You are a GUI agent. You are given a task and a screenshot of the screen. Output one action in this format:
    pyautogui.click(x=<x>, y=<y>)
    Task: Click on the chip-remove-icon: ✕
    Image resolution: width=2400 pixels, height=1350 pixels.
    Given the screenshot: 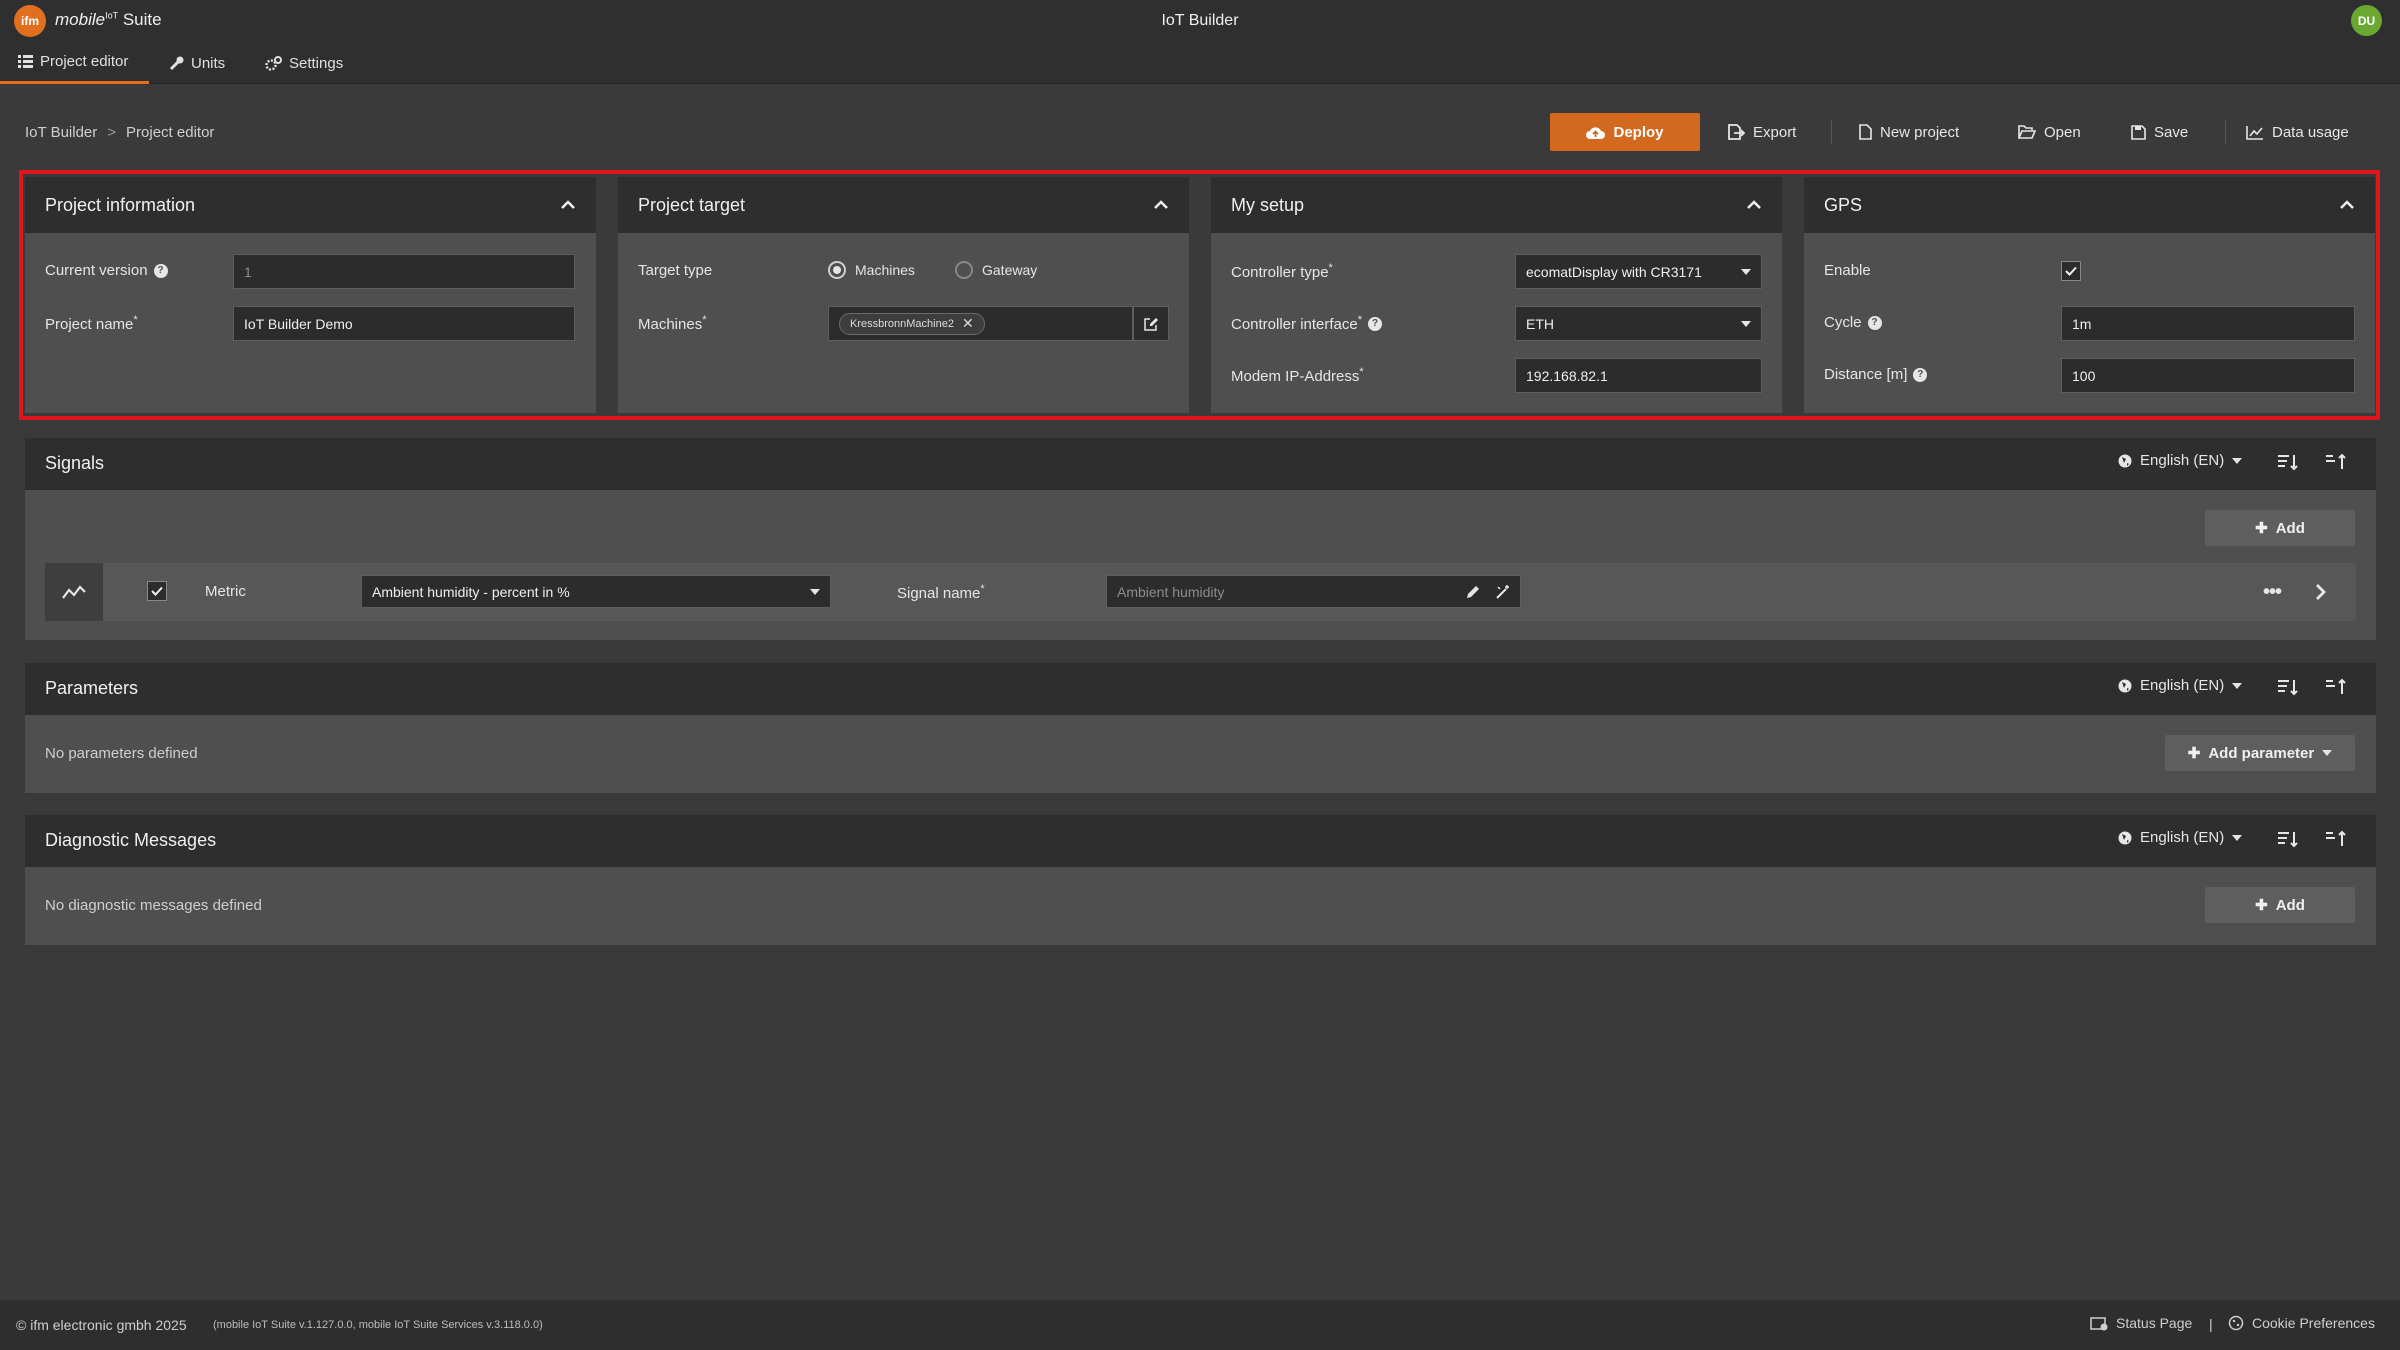 What is the action you would take?
    pyautogui.click(x=968, y=323)
    